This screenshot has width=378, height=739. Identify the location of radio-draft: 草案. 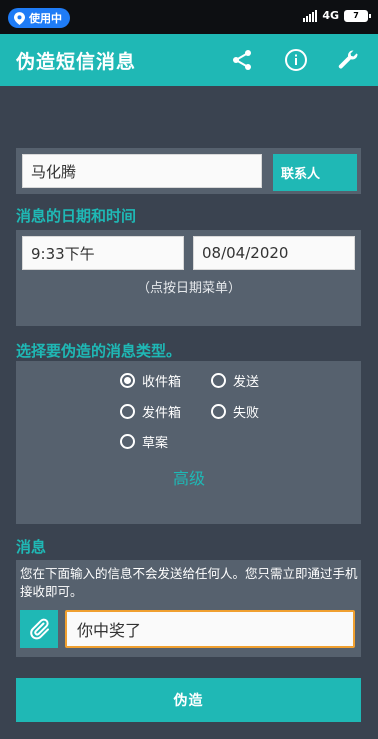
(144, 441).